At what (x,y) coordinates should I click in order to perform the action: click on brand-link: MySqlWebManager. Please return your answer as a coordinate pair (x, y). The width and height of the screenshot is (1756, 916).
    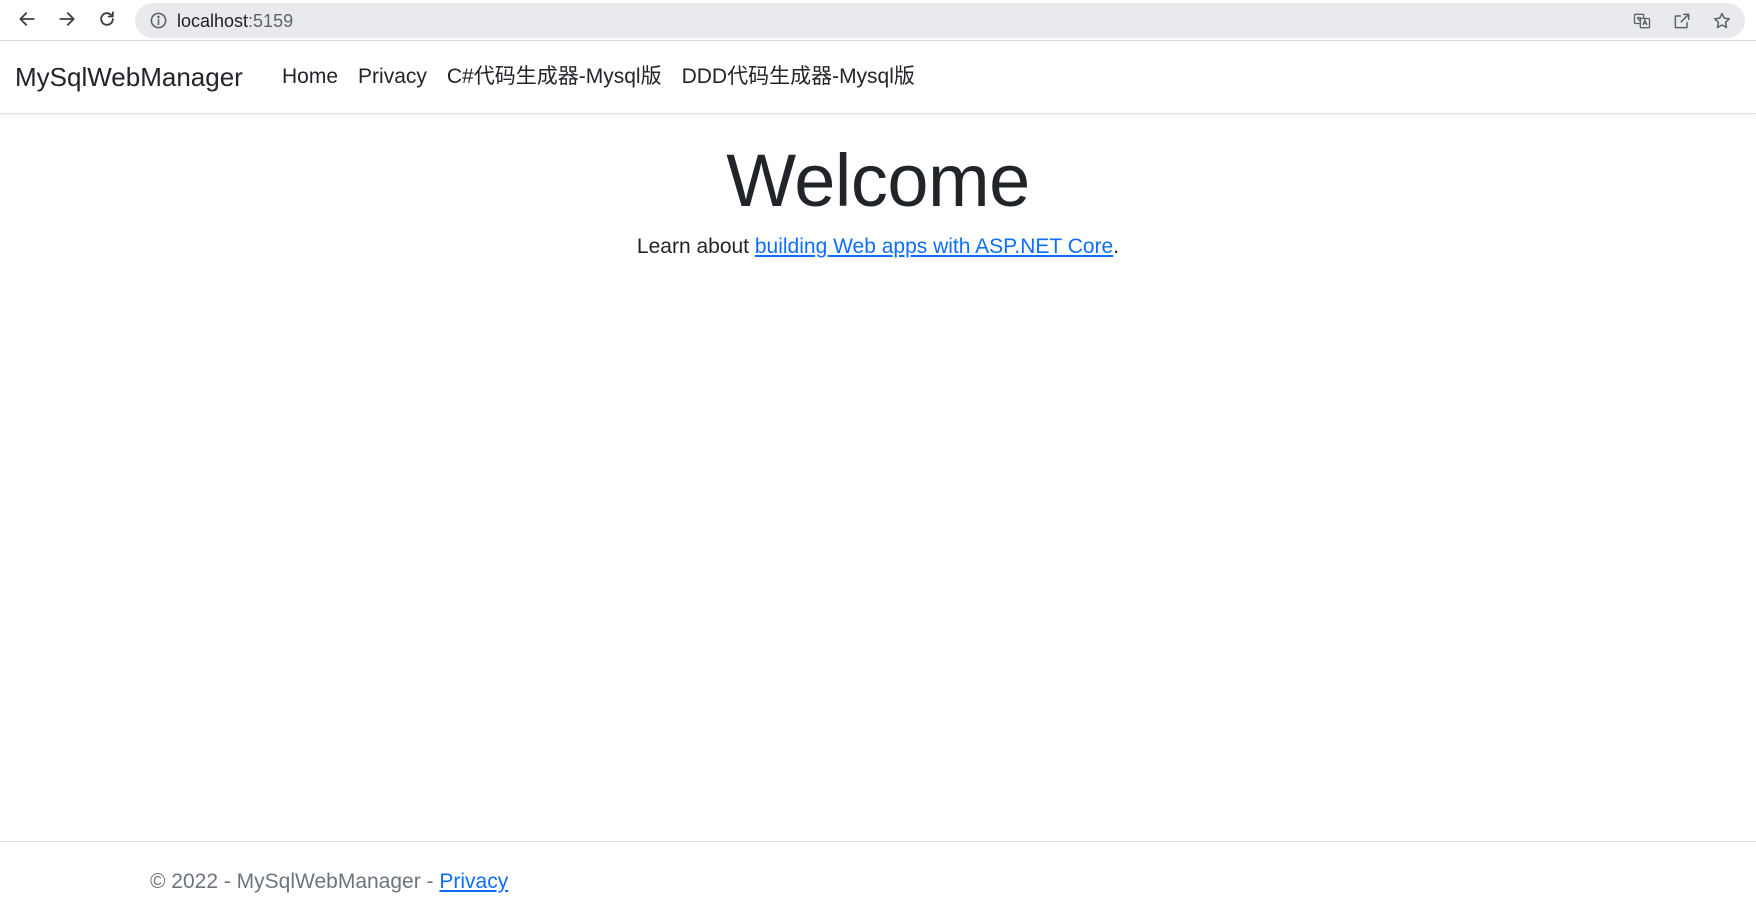
    Looking at the image, I should click on (129, 77).